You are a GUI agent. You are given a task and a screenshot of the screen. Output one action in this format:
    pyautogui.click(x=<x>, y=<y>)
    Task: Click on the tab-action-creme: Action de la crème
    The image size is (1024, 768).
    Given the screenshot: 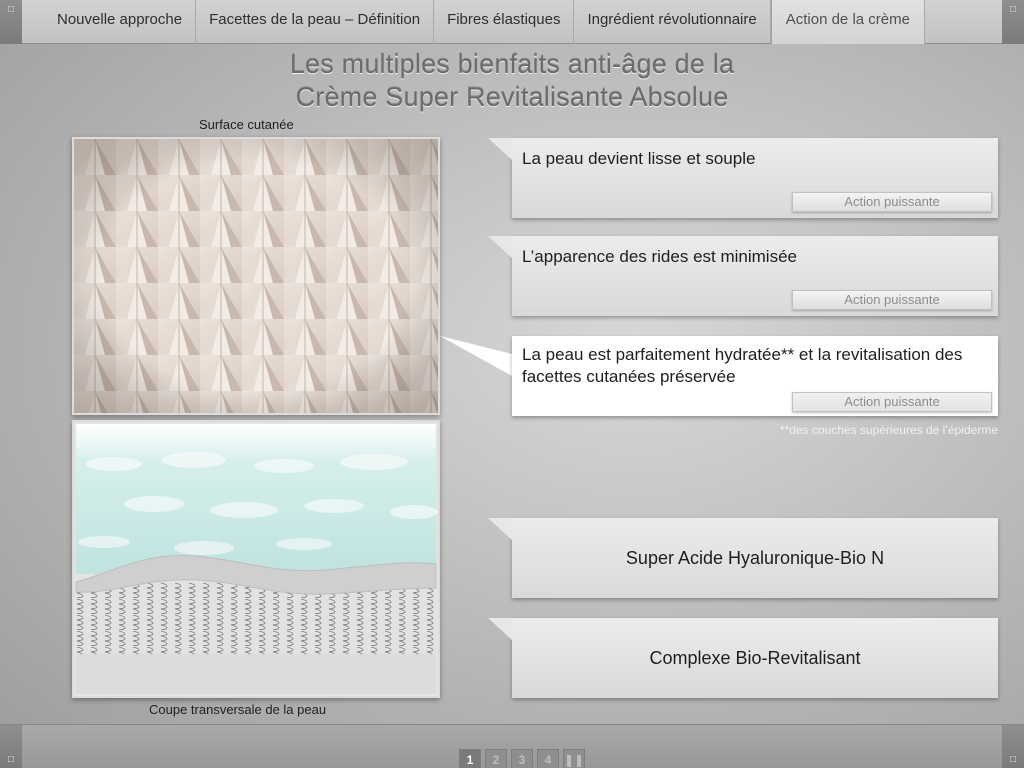 What is the action you would take?
    pyautogui.click(x=847, y=22)
    